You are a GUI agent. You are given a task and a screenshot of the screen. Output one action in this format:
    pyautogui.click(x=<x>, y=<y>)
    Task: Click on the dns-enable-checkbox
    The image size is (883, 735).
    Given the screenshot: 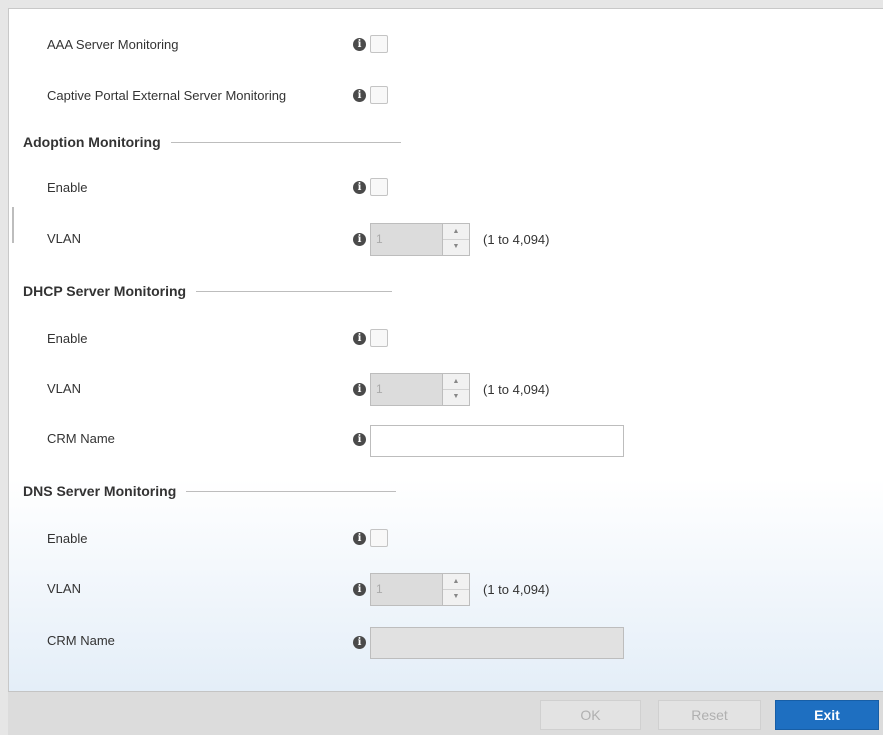 What is the action you would take?
    pyautogui.click(x=379, y=538)
    